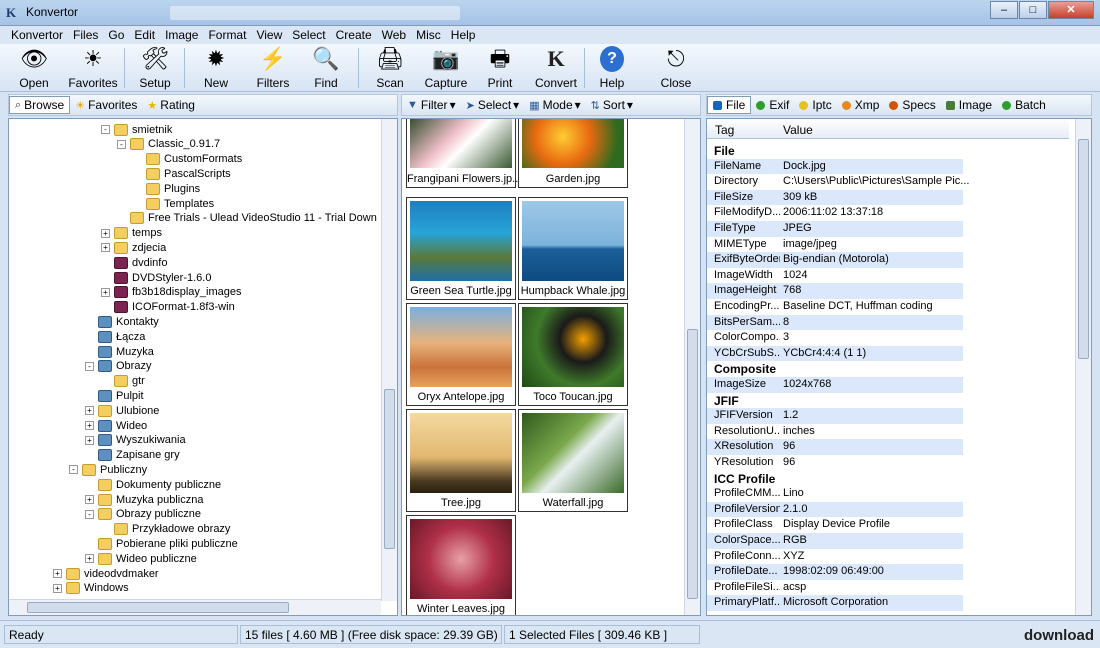 The height and width of the screenshot is (648, 1100). I want to click on menu-view: View, so click(269, 35).